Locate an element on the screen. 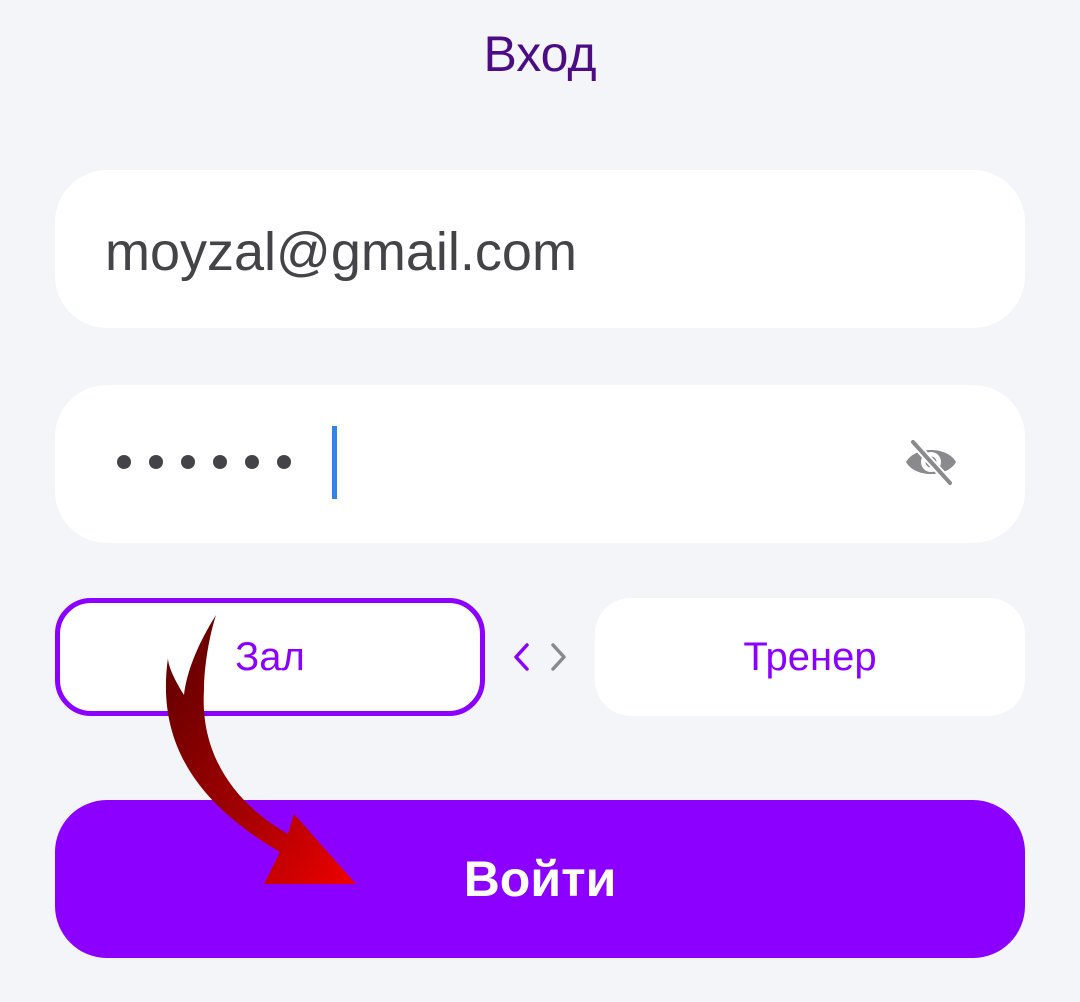  password-mask is located at coordinates (204, 462).